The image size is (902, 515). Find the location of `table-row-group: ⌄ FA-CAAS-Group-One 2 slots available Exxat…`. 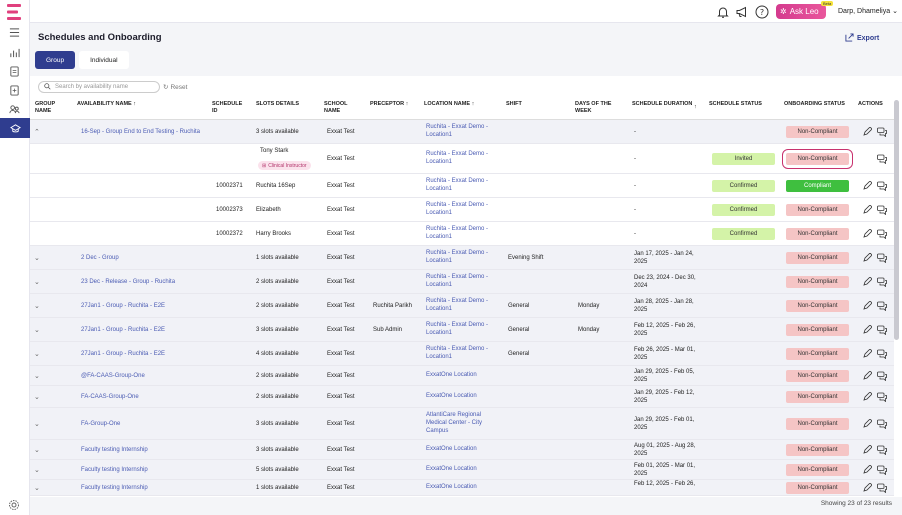

table-row-group: ⌄ FA-CAAS-Group-One 2 slots available Exxat… is located at coordinates (462, 397).